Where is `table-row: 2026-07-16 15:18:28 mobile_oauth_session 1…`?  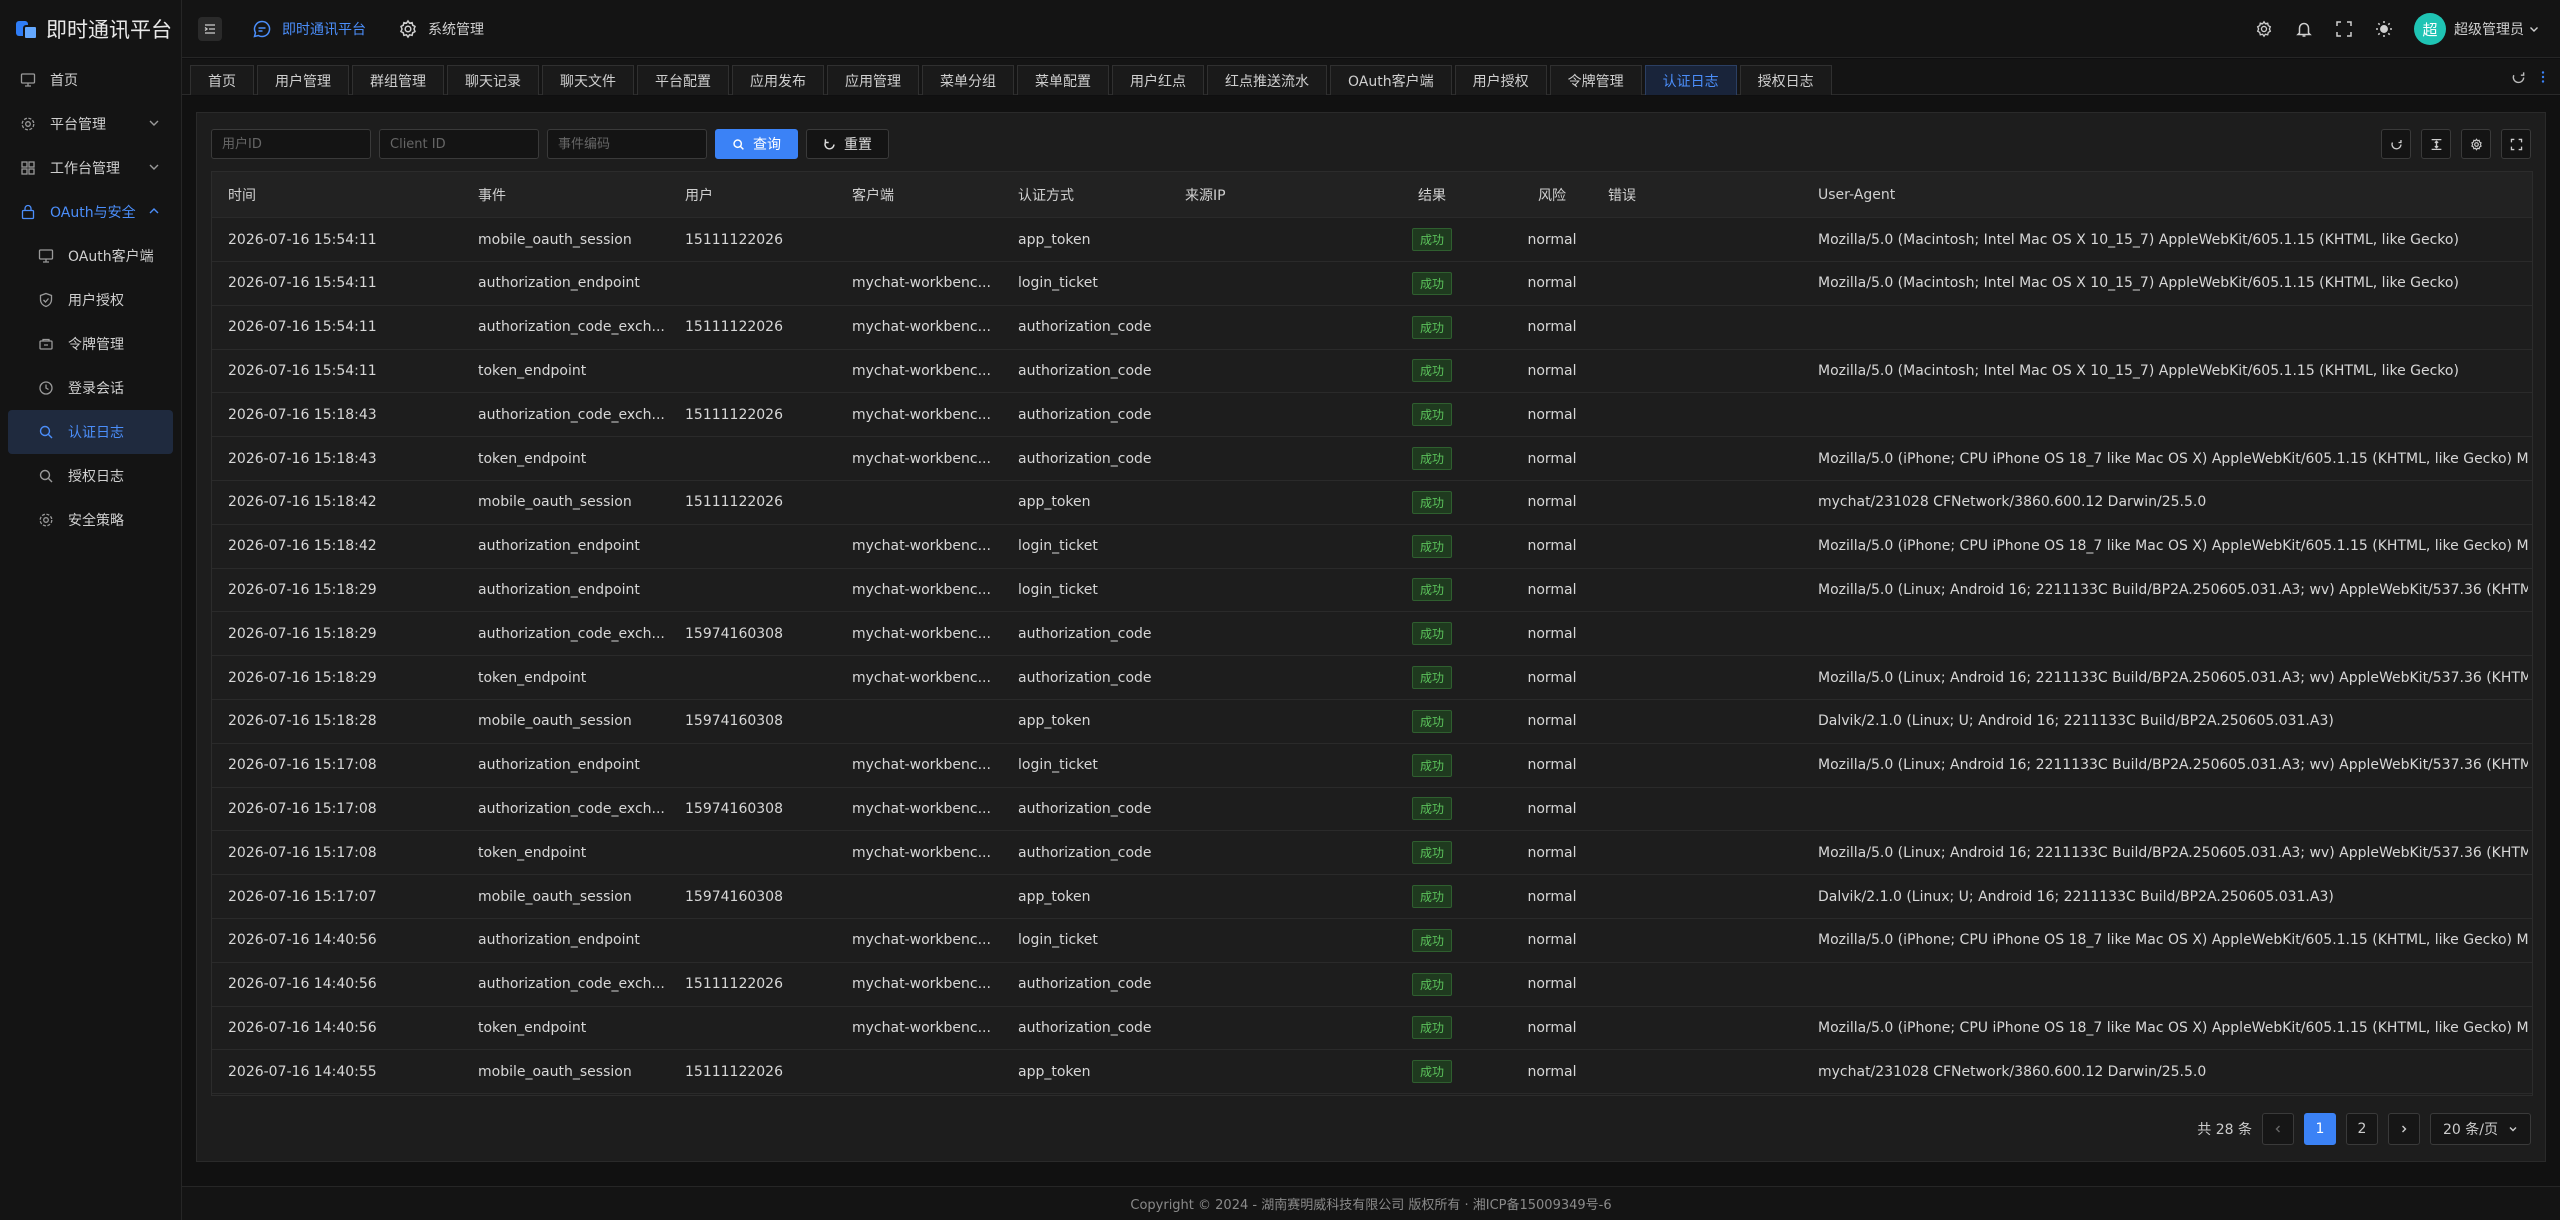
table-row: 2026-07-16 15:18:28 mobile_oauth_session 1… is located at coordinates (1372, 722).